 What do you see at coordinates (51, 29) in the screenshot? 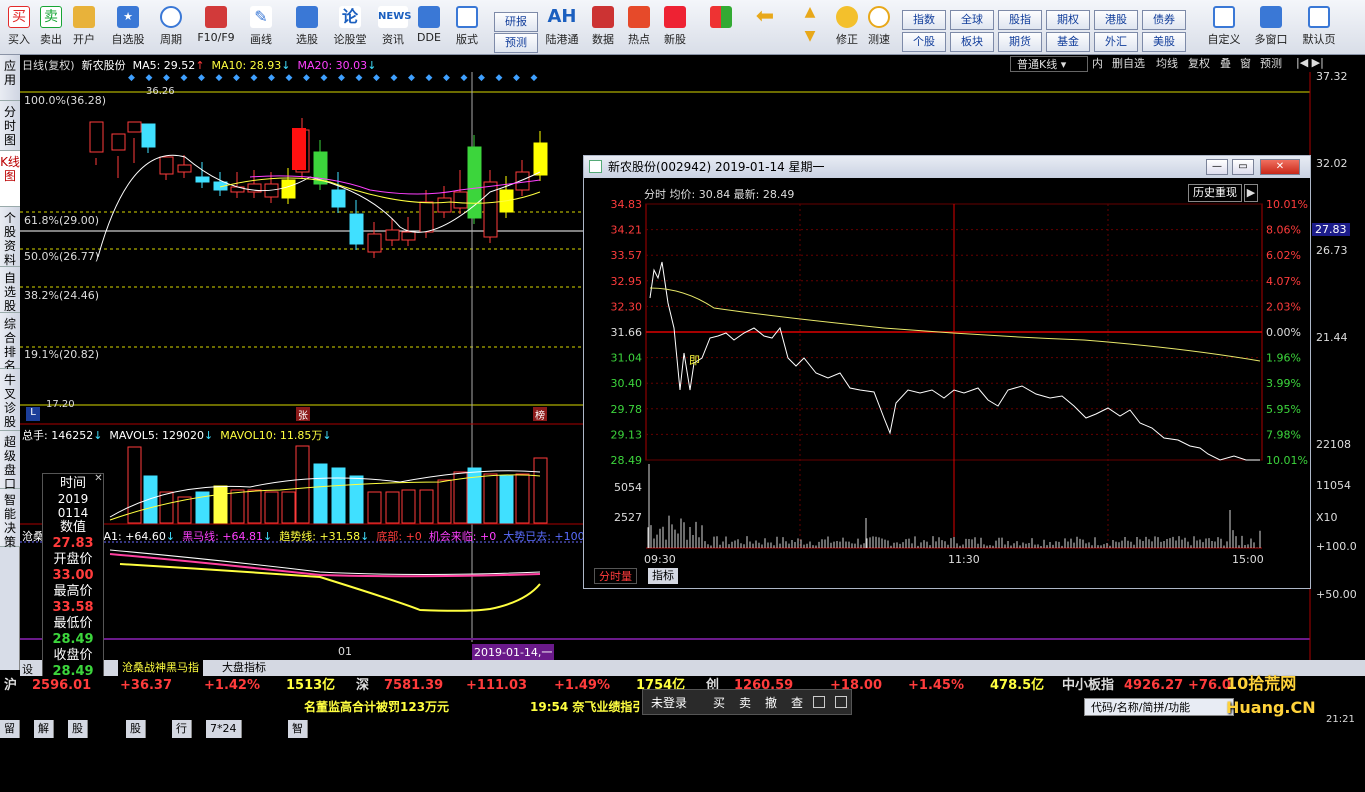
I see `sell-button: 卖 卖出` at bounding box center [51, 29].